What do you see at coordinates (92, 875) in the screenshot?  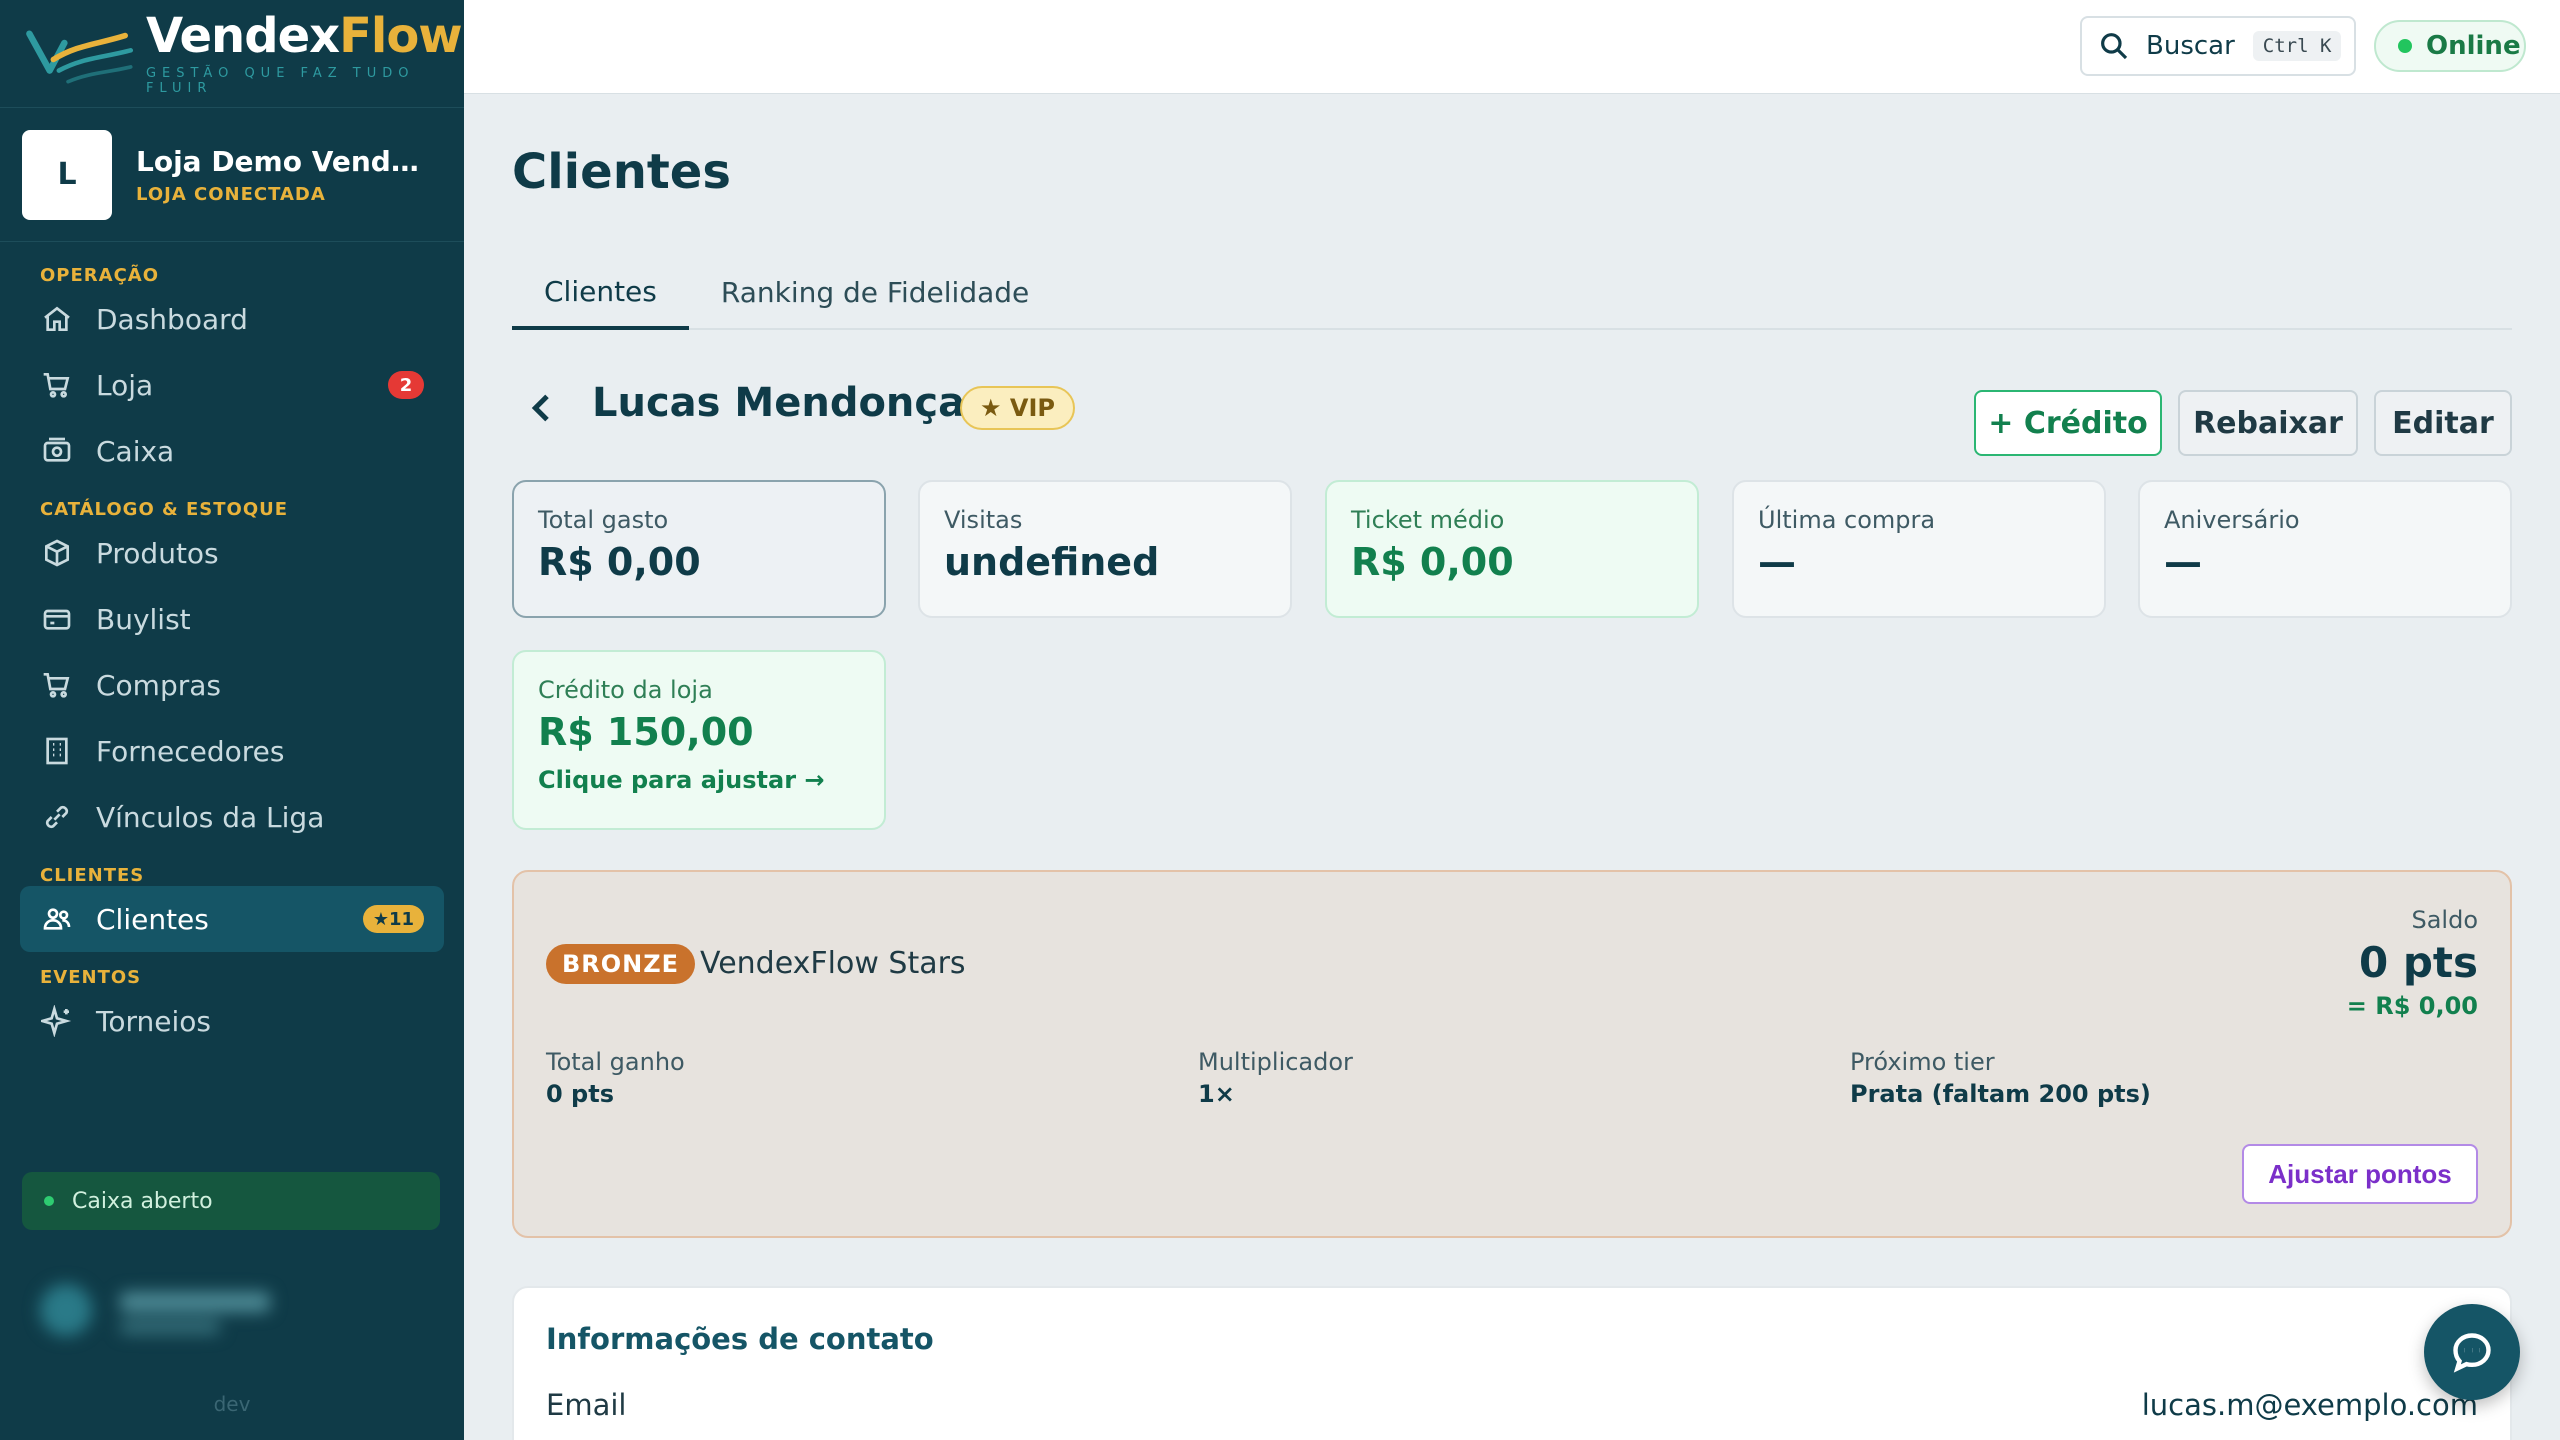 I see `nav-section-clientes: CLIENTES` at bounding box center [92, 875].